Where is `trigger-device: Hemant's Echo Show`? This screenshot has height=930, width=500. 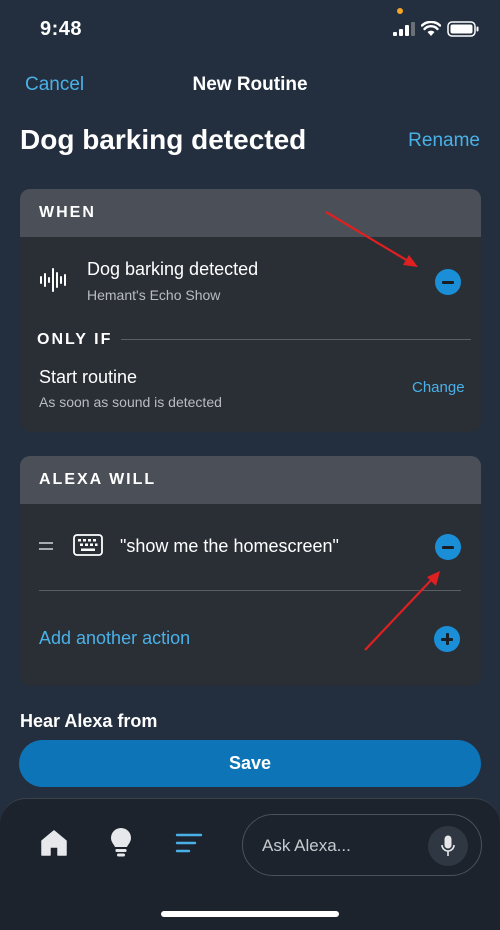
trigger-device: Hemant's Echo Show is located at coordinates (154, 295).